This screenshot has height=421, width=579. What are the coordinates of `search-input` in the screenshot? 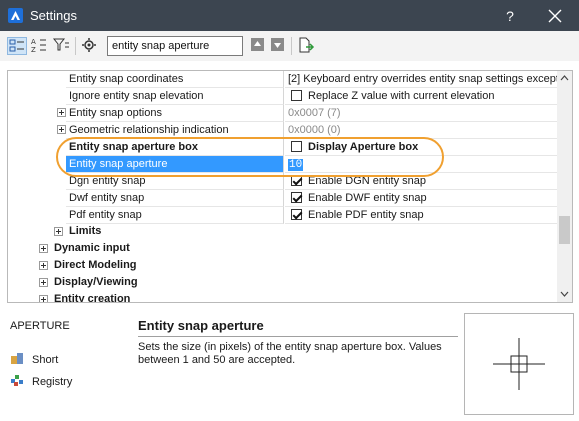 It's located at (175, 46).